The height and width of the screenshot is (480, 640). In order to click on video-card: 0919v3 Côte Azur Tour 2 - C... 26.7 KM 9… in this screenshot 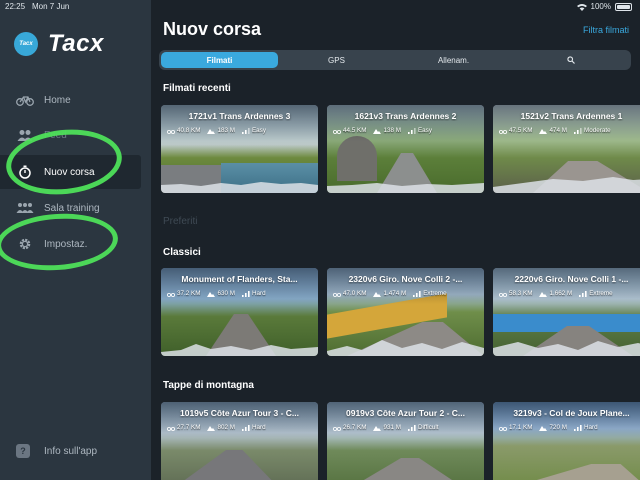, I will do `click(405, 441)`.